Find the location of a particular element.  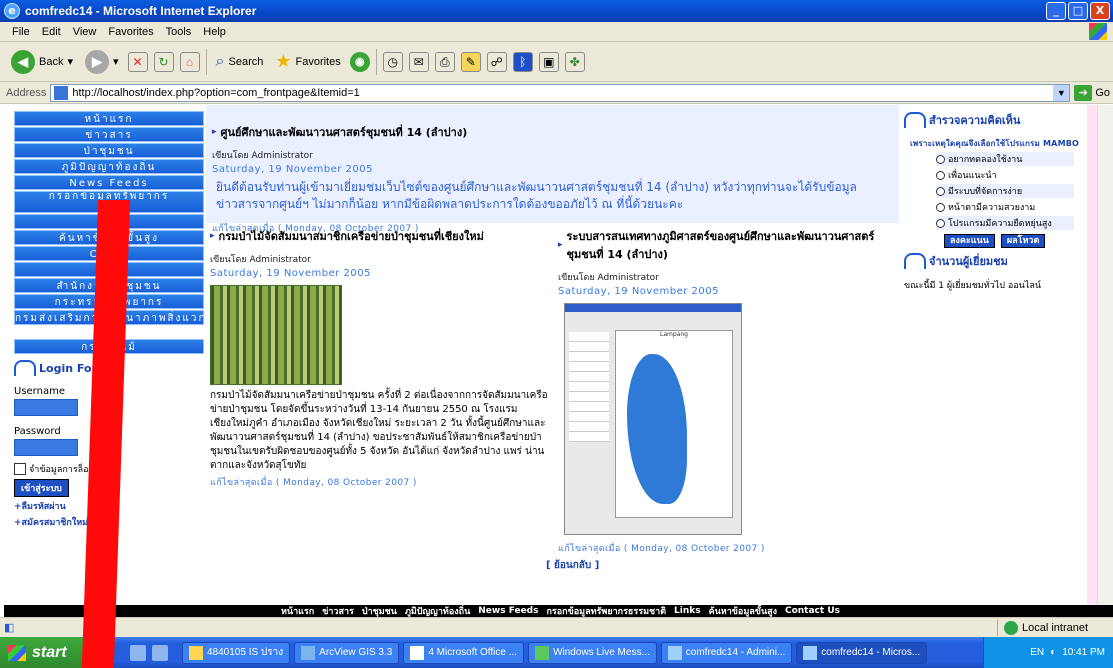

menu-help: Help is located at coordinates (214, 32).